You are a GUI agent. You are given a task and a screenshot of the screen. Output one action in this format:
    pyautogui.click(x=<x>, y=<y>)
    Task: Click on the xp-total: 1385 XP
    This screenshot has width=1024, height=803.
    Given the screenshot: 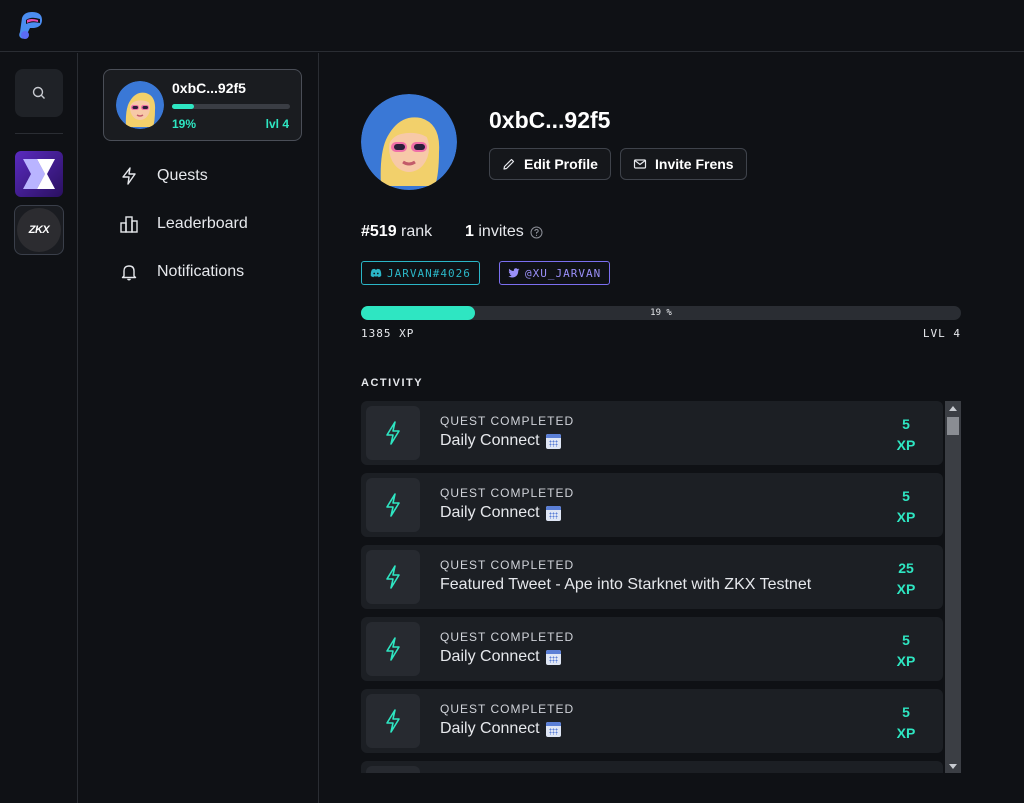 What is the action you would take?
    pyautogui.click(x=388, y=333)
    